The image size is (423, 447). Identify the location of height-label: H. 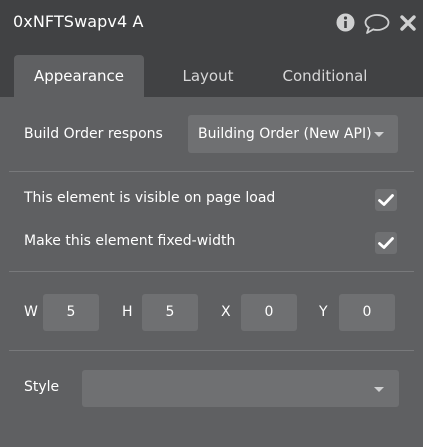
(127, 312).